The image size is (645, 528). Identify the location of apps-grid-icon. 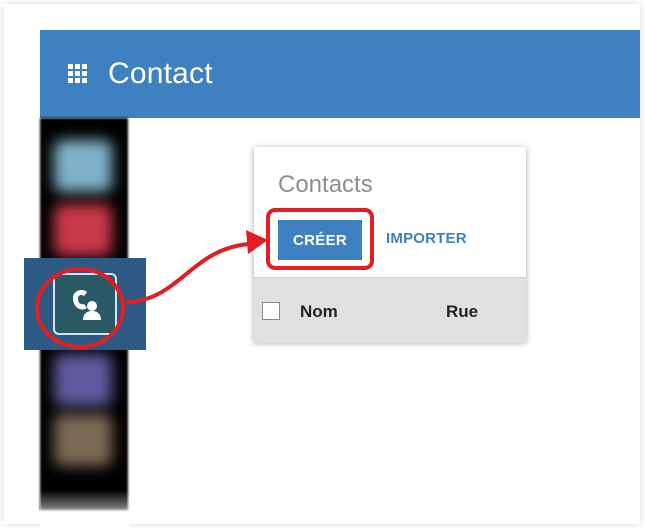
(78, 74).